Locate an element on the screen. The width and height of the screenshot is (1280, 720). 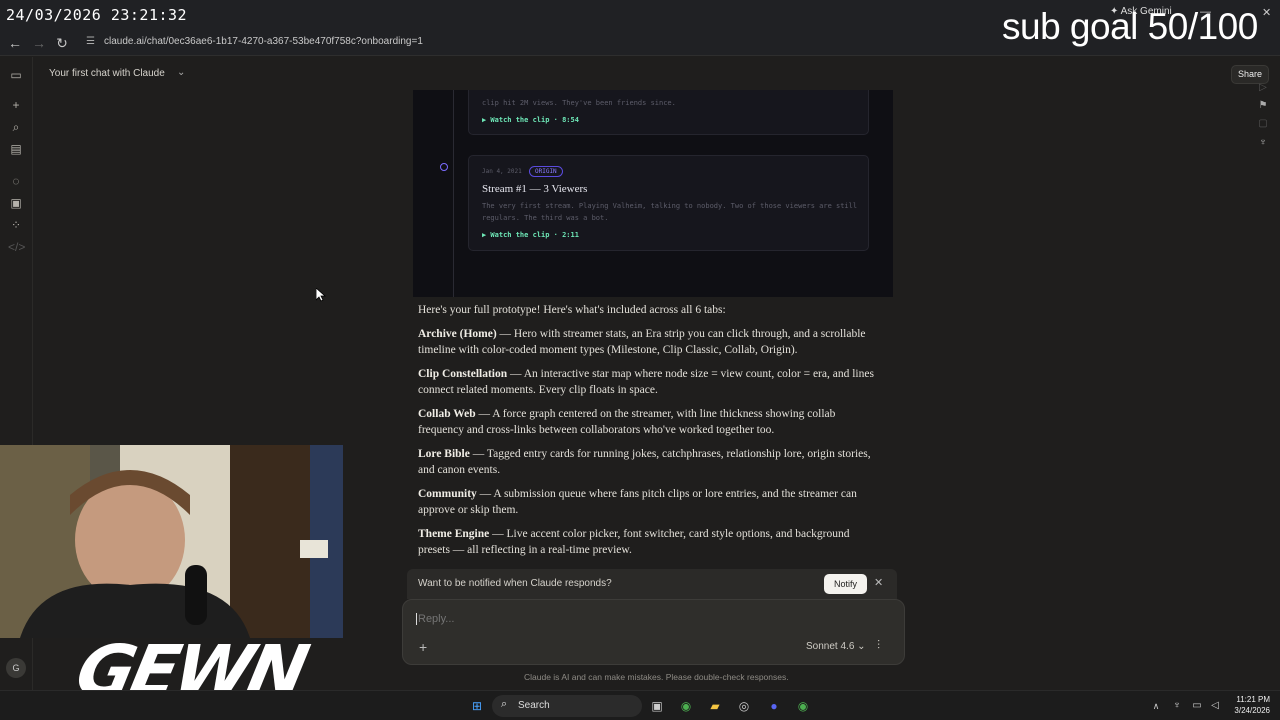
clock-date: 3/24/2026 is located at coordinates (1252, 710).